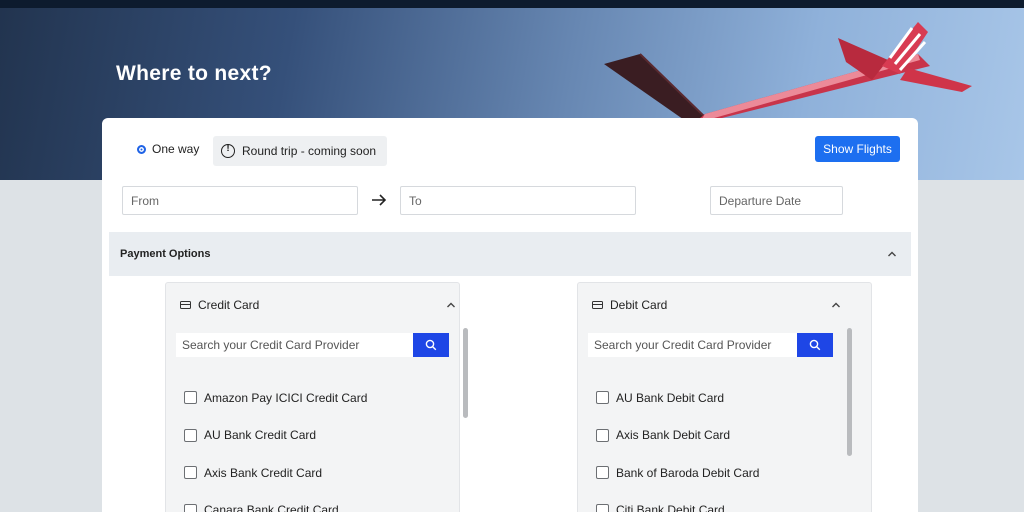  What do you see at coordinates (263, 472) in the screenshot?
I see `list-item-label: Axis Bank Credit Card` at bounding box center [263, 472].